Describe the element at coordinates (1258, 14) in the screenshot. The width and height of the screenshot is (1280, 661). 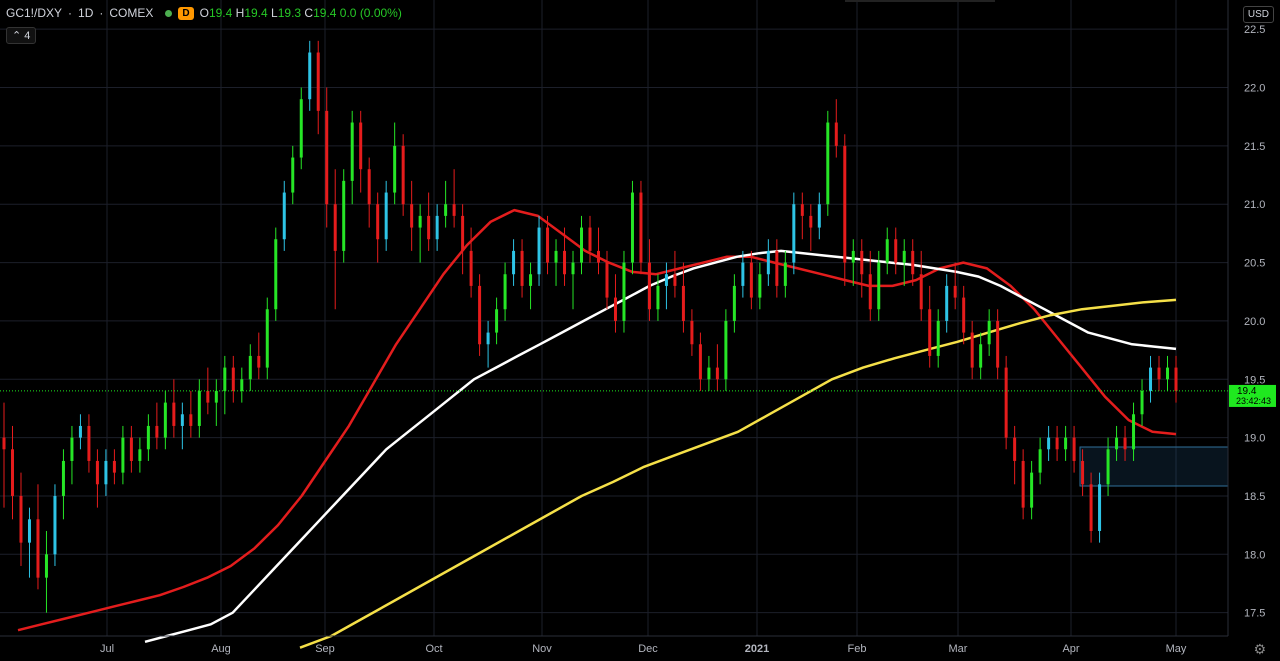
I see `currency-button: USD` at that location.